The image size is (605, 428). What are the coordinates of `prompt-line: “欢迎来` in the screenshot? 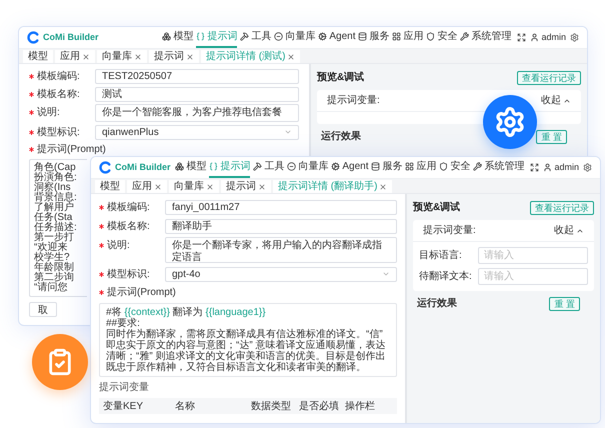 It's located at (51, 248).